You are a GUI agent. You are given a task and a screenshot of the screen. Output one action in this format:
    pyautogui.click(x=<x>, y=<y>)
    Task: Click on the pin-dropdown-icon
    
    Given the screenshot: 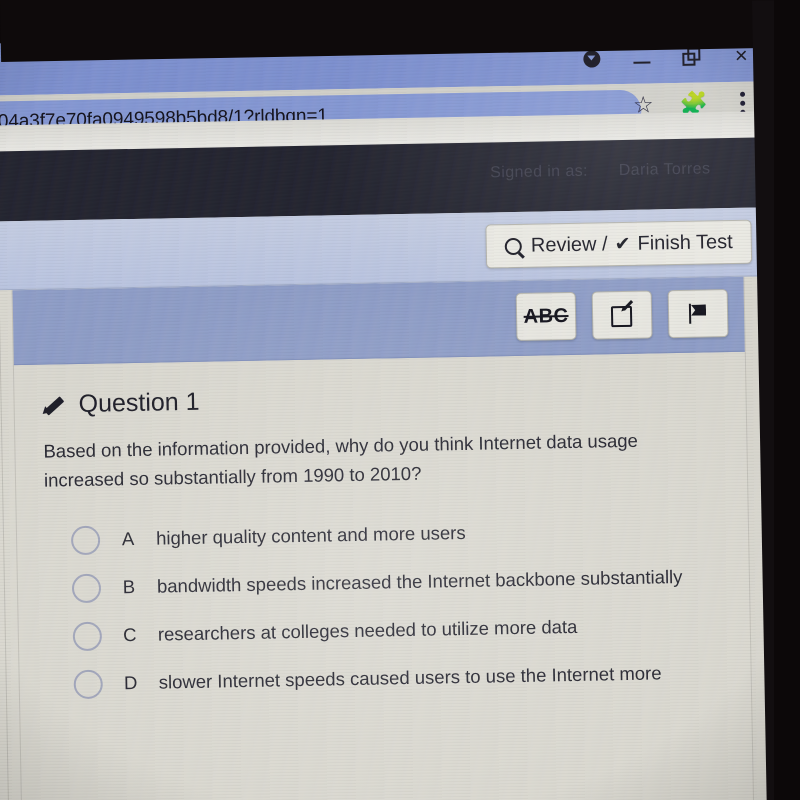 What is the action you would take?
    pyautogui.click(x=591, y=58)
    